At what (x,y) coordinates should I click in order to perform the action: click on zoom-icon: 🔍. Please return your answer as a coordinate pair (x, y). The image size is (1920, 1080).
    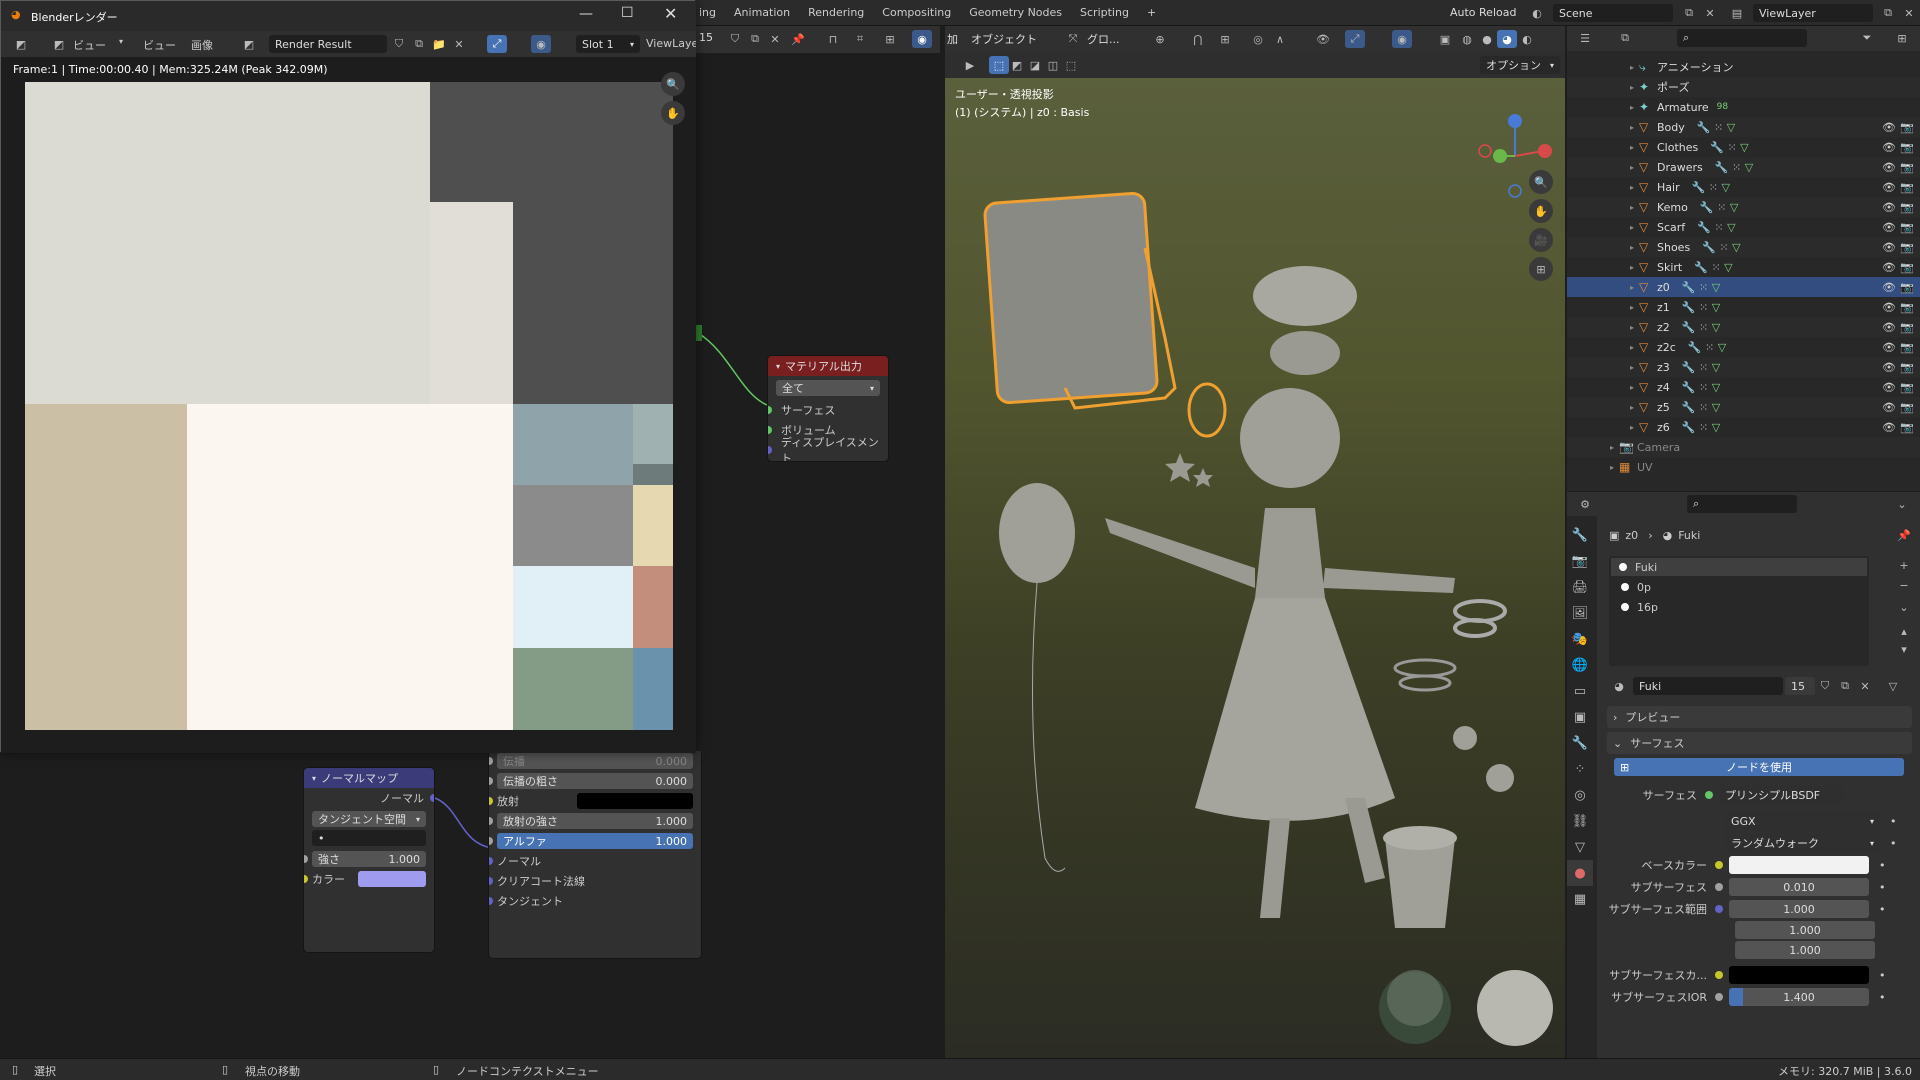
    Looking at the image, I should click on (673, 84).